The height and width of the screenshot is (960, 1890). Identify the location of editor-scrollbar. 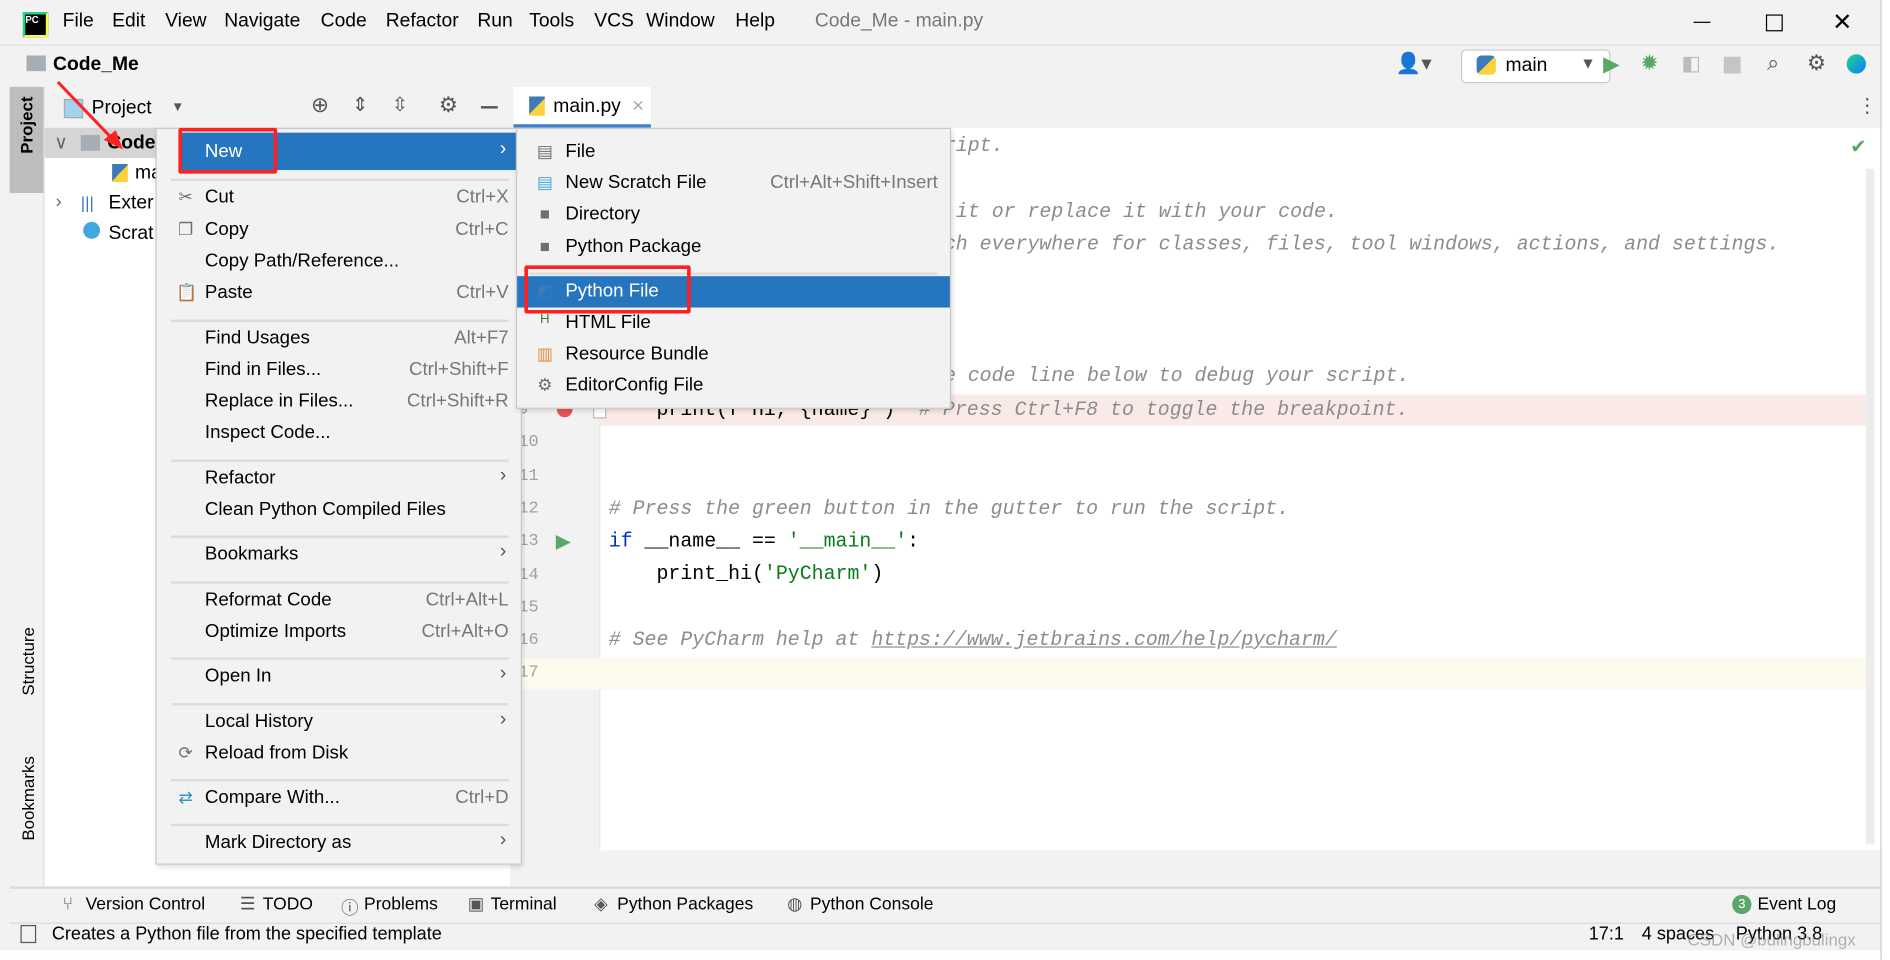
(1870, 506).